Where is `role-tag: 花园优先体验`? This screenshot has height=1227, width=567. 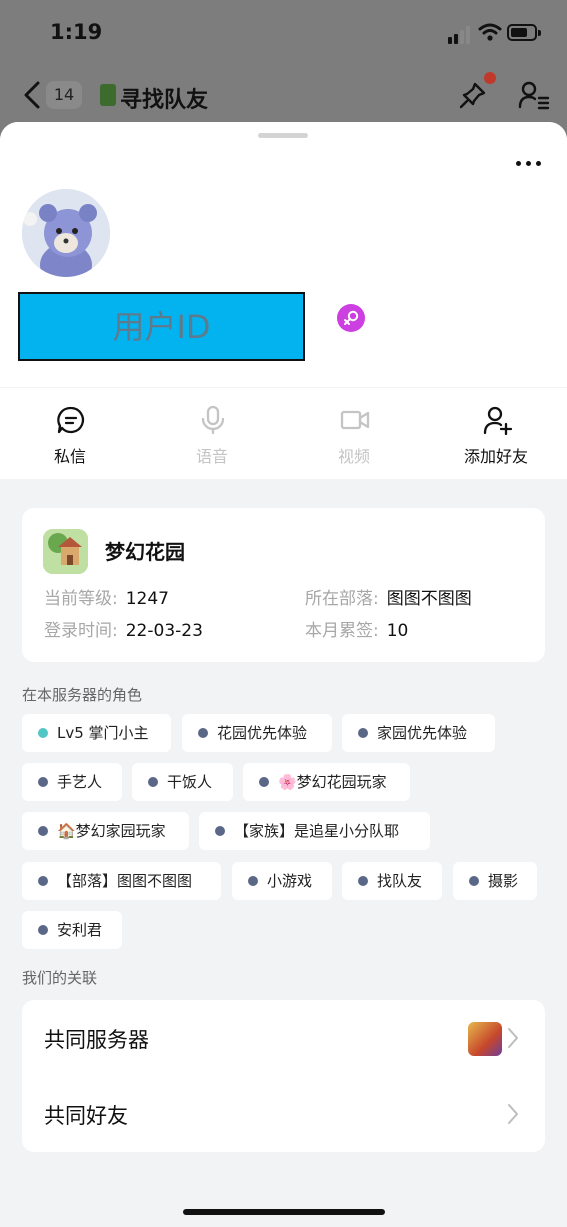 role-tag: 花园优先体验 is located at coordinates (257, 733).